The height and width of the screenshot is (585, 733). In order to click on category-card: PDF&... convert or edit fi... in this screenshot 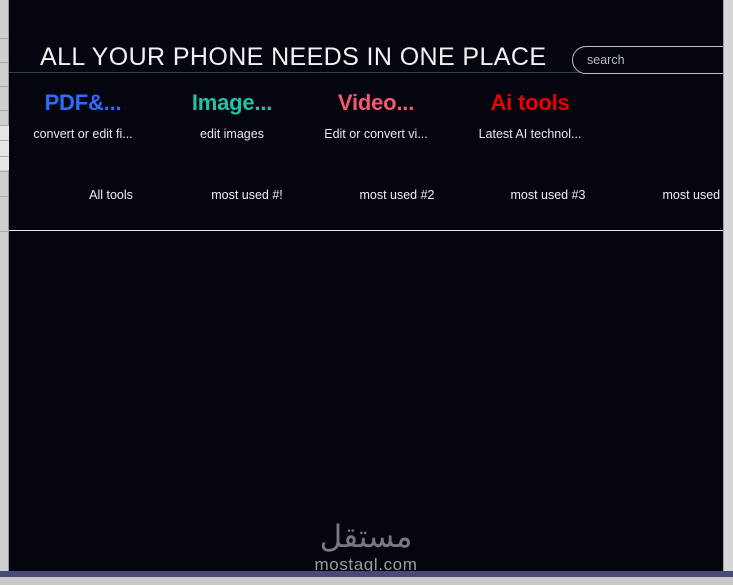, I will do `click(83, 114)`.